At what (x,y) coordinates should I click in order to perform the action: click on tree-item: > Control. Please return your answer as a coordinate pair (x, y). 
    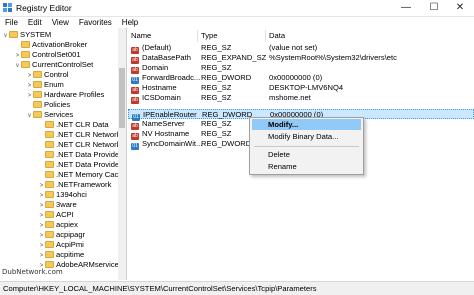
    Looking at the image, I should click on (47, 75).